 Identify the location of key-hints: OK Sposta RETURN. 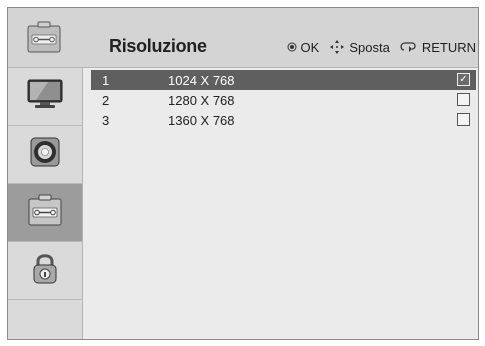
(376, 47).